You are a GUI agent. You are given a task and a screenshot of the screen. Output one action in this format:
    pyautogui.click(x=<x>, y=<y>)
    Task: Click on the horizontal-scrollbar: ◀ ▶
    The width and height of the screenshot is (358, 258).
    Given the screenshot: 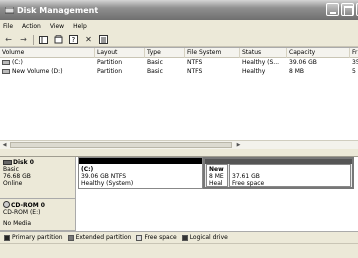 What is the action you would take?
    pyautogui.click(x=179, y=144)
    